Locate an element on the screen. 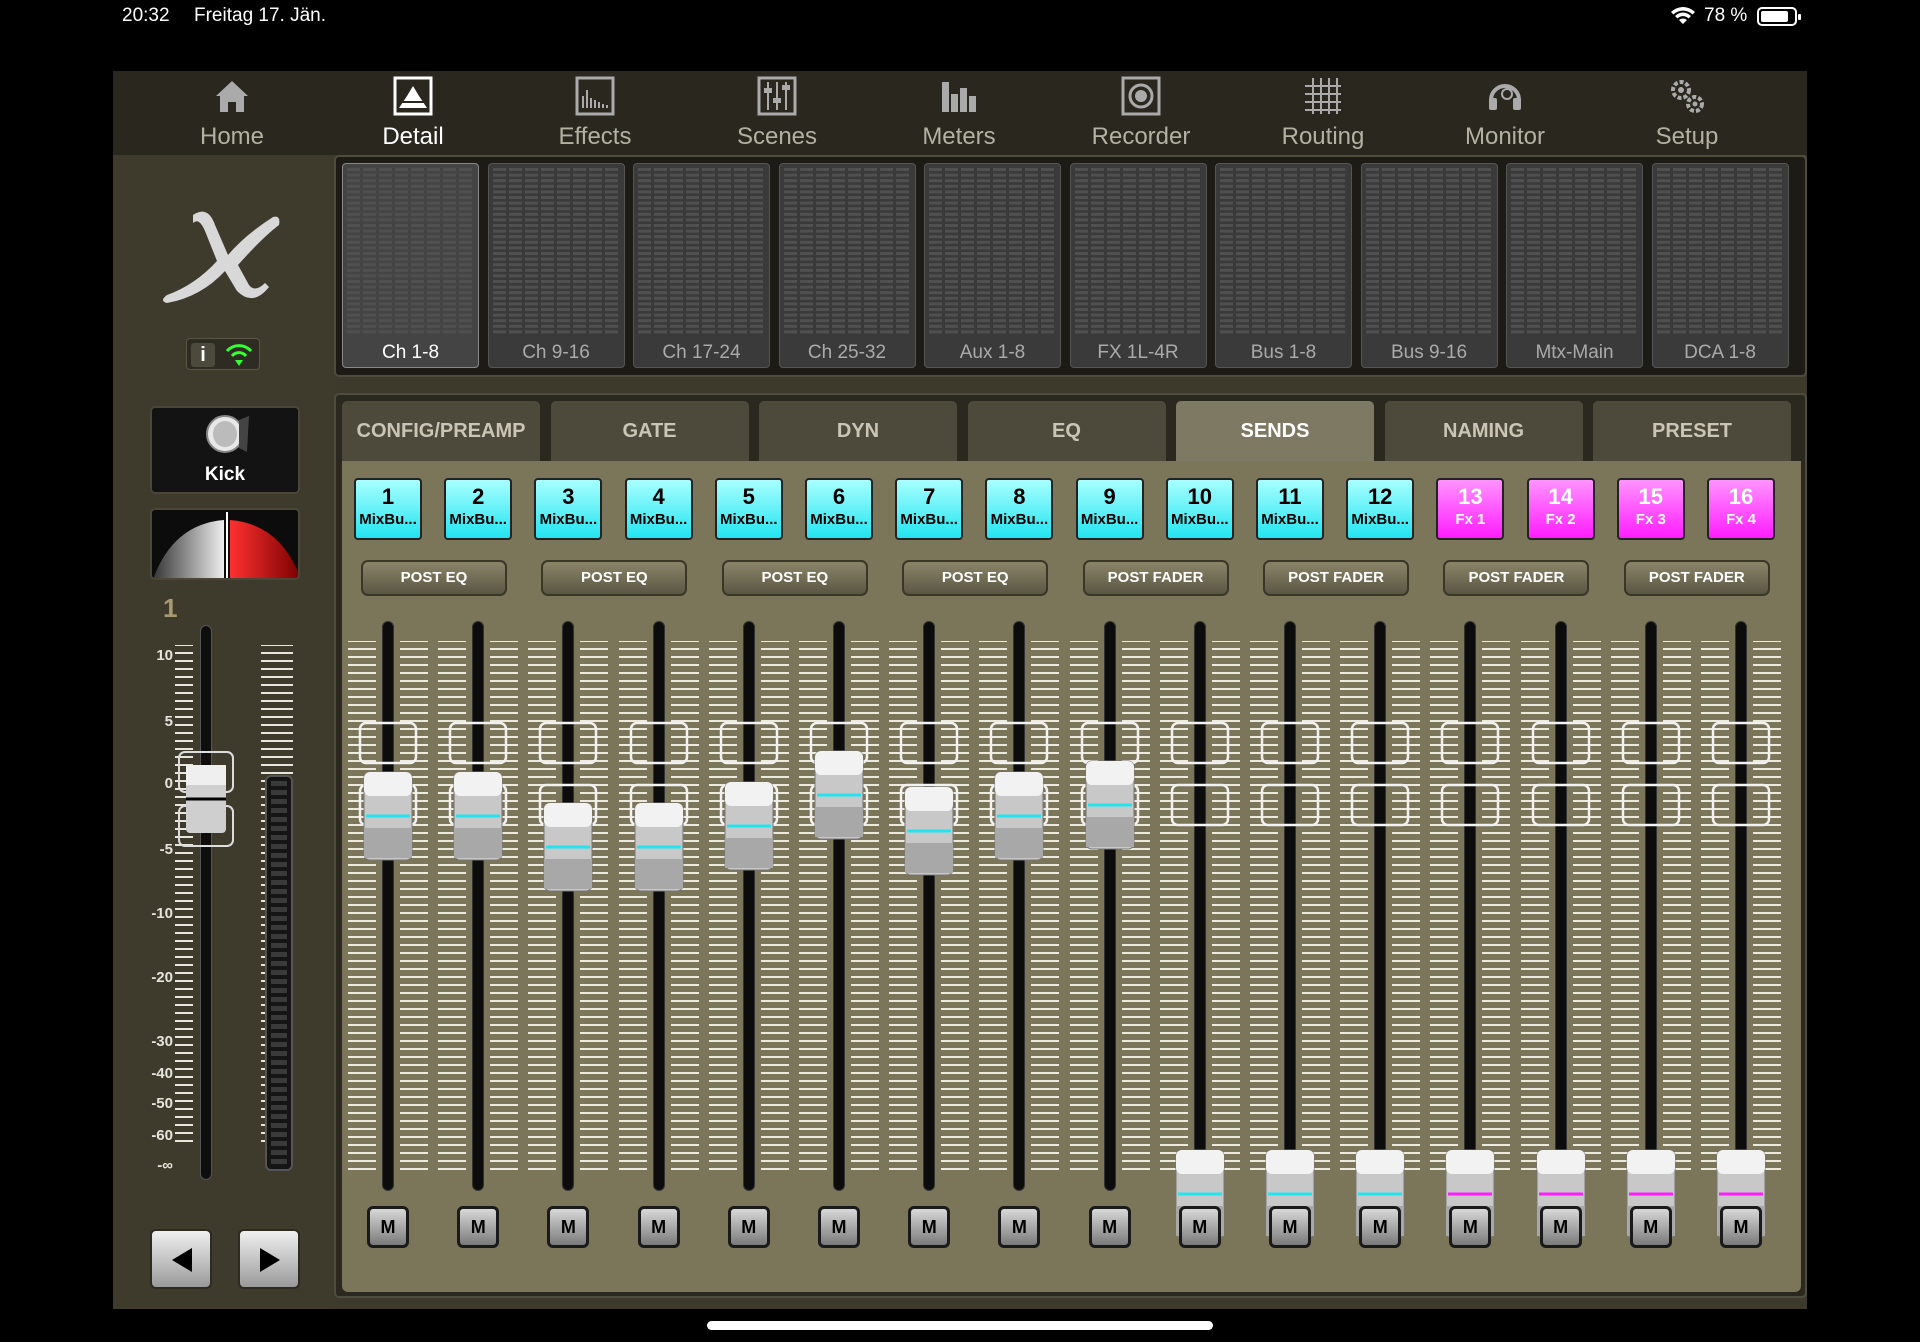 This screenshot has height=1342, width=1920. send-button: 16 Fx 4 is located at coordinates (1741, 509).